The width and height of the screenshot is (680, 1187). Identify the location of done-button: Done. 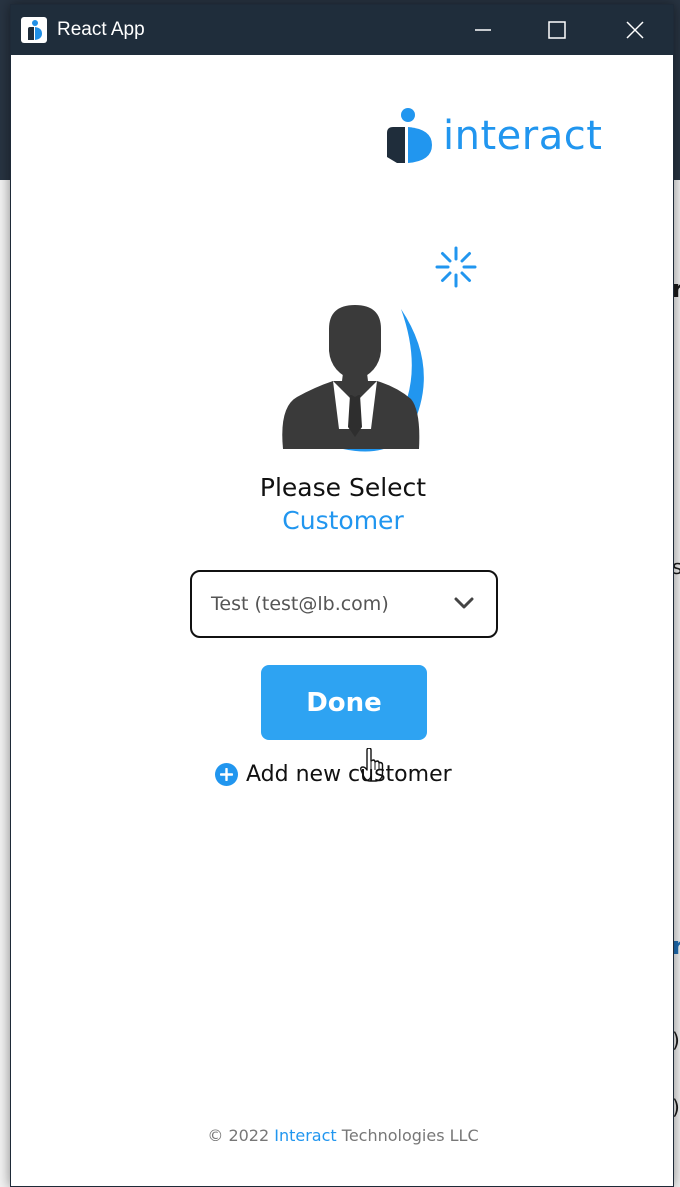
(344, 702).